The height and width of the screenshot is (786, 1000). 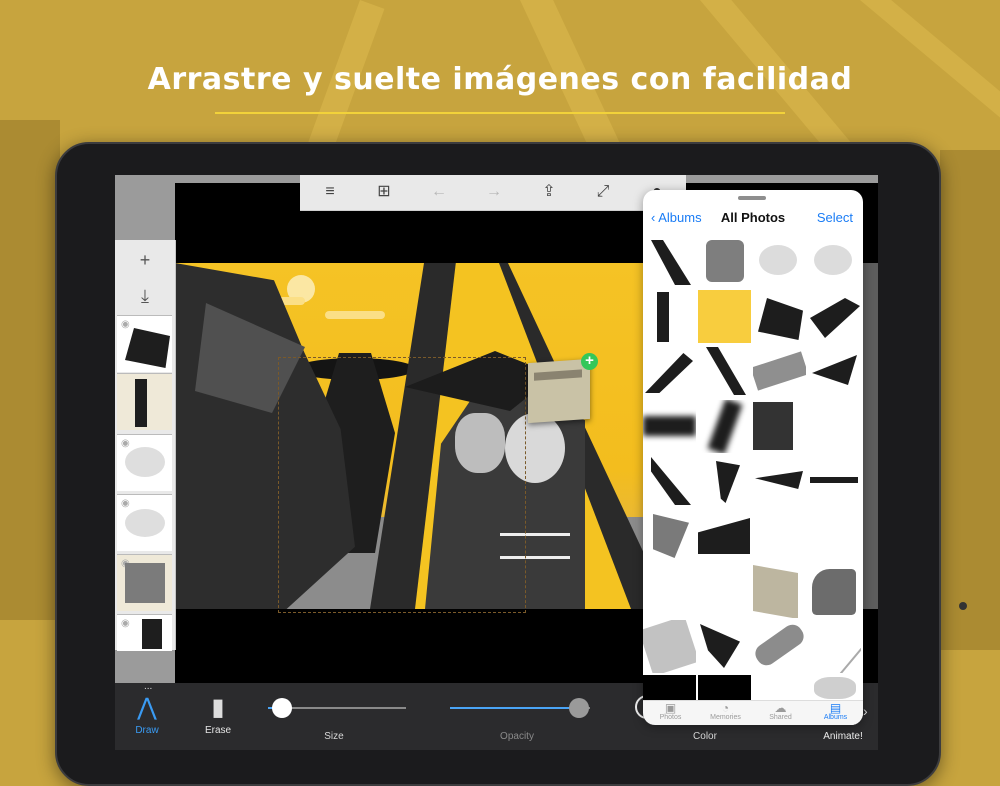 What do you see at coordinates (725, 717) in the screenshot?
I see `tab-label: Memories` at bounding box center [725, 717].